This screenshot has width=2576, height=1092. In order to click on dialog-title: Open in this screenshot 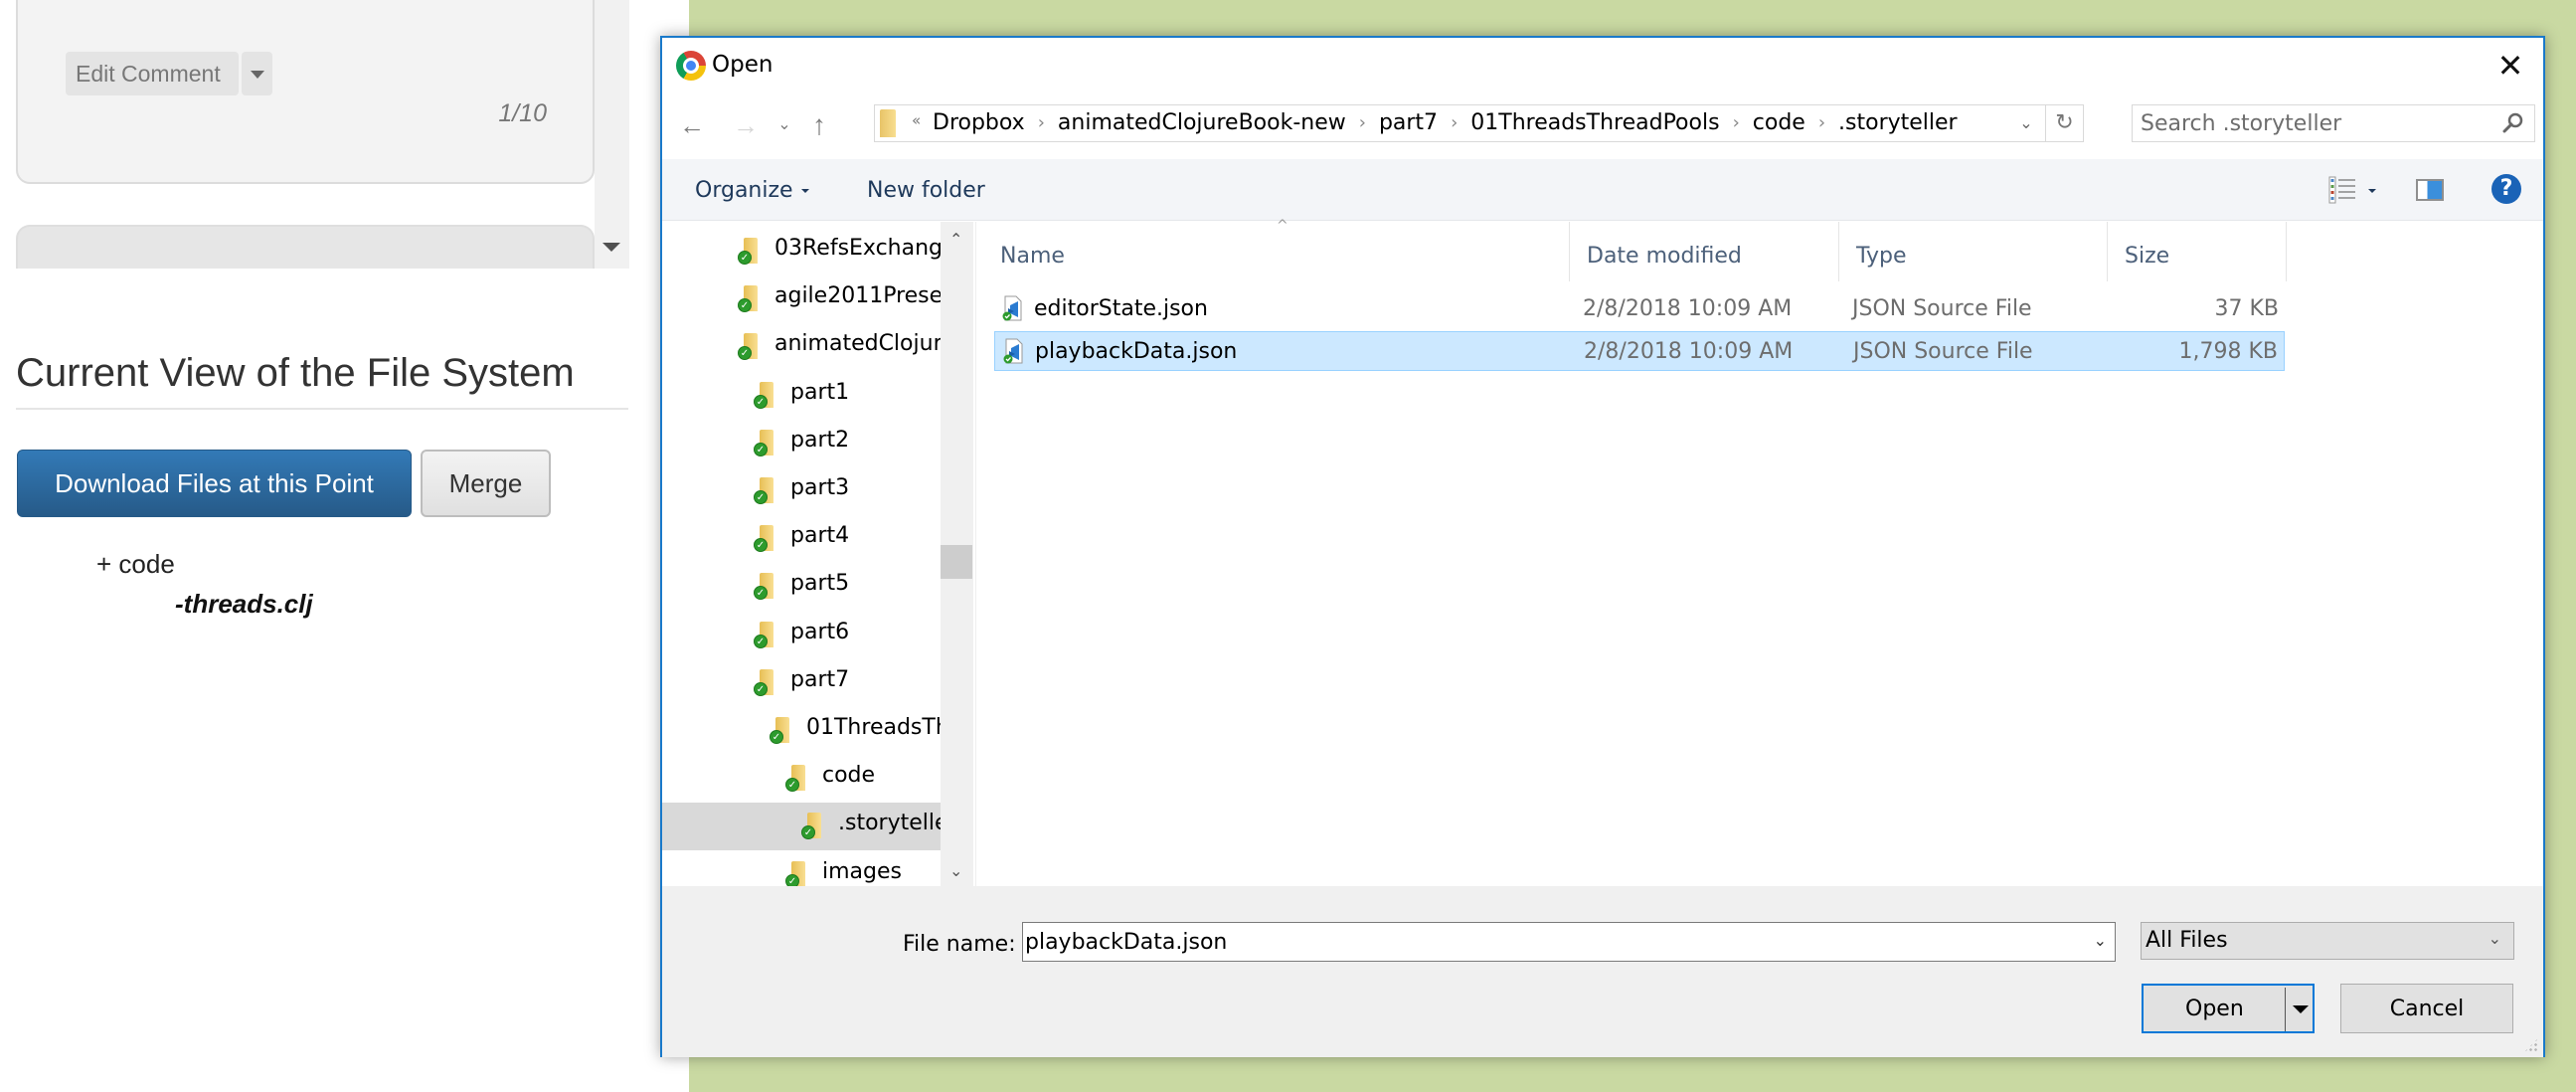, I will do `click(742, 65)`.